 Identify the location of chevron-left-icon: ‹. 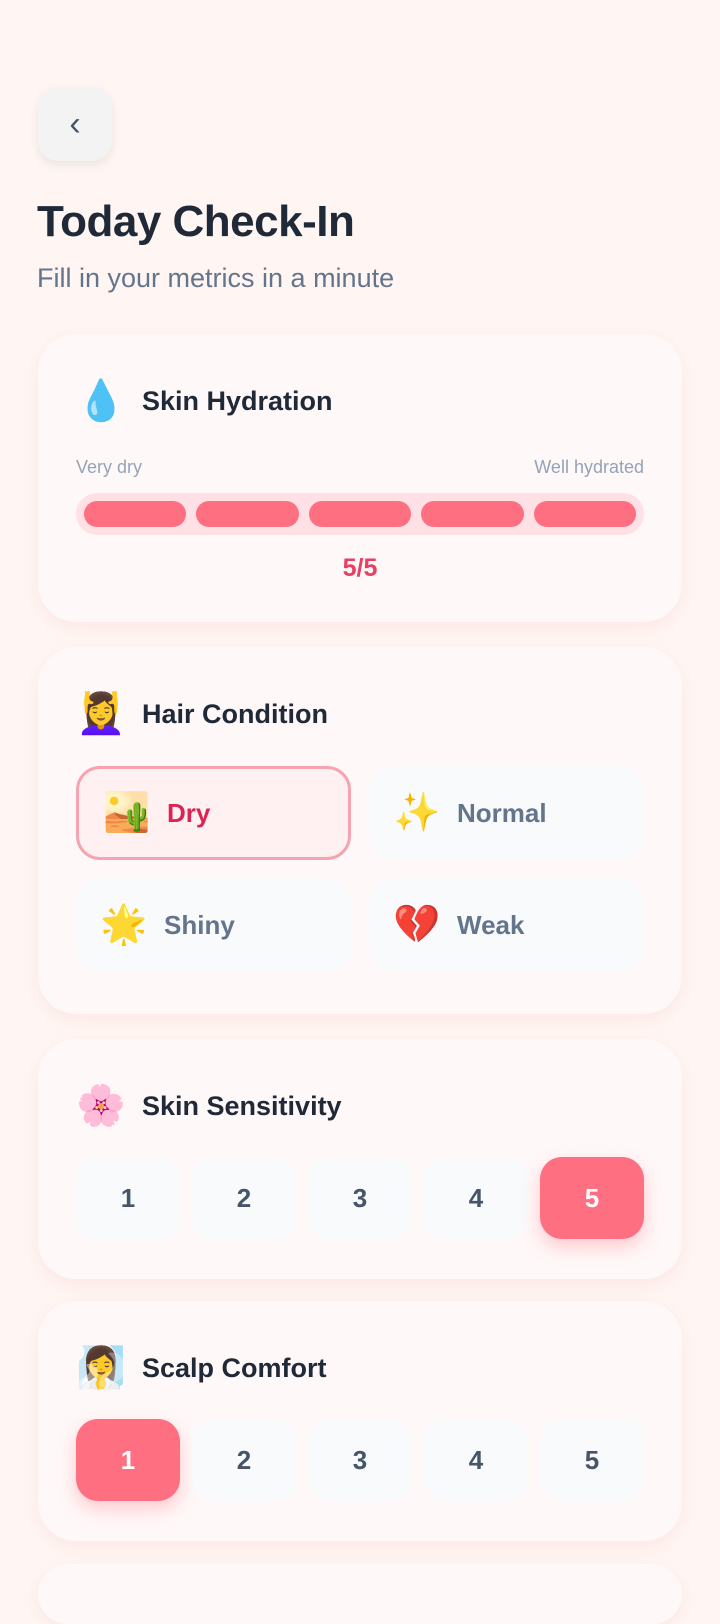
(75, 124).